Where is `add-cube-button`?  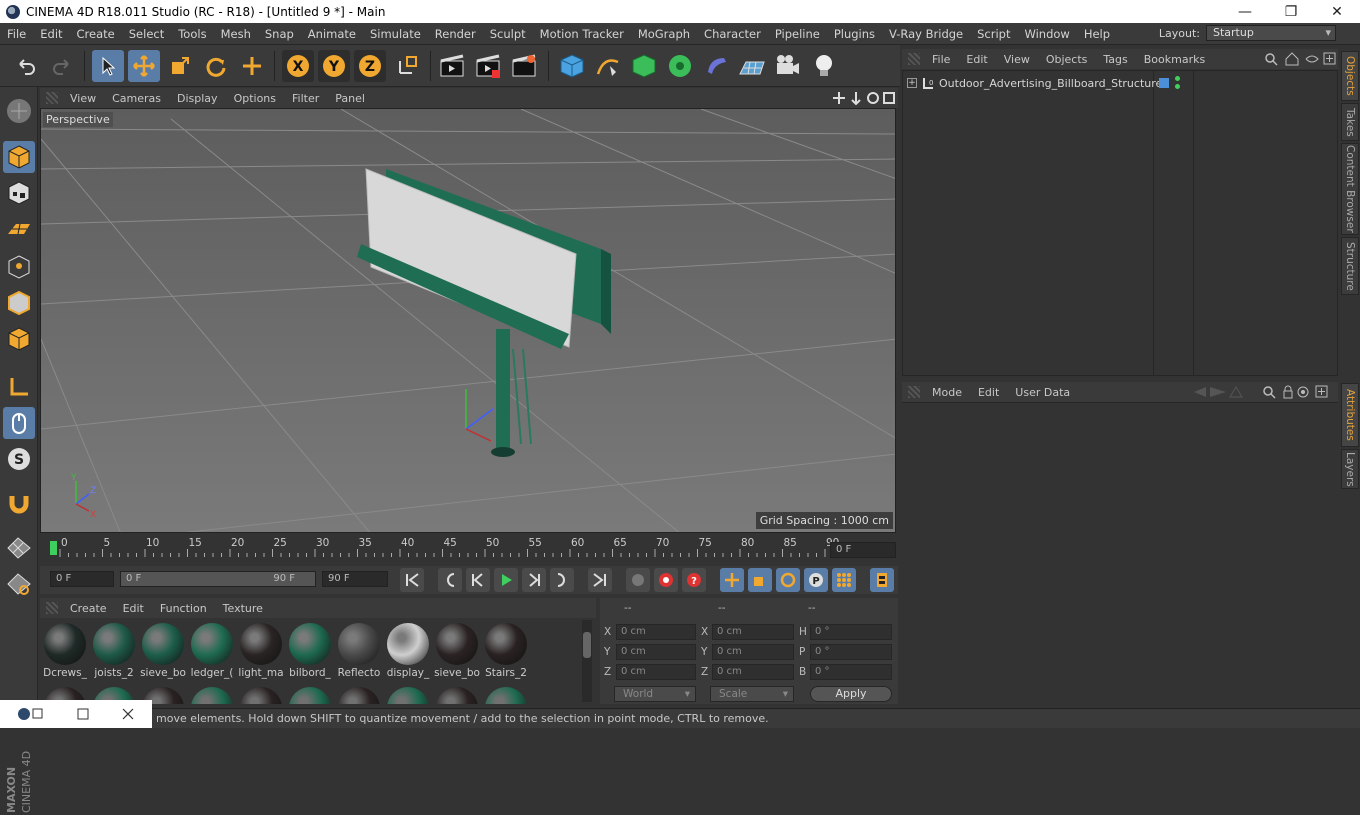 add-cube-button is located at coordinates (572, 66).